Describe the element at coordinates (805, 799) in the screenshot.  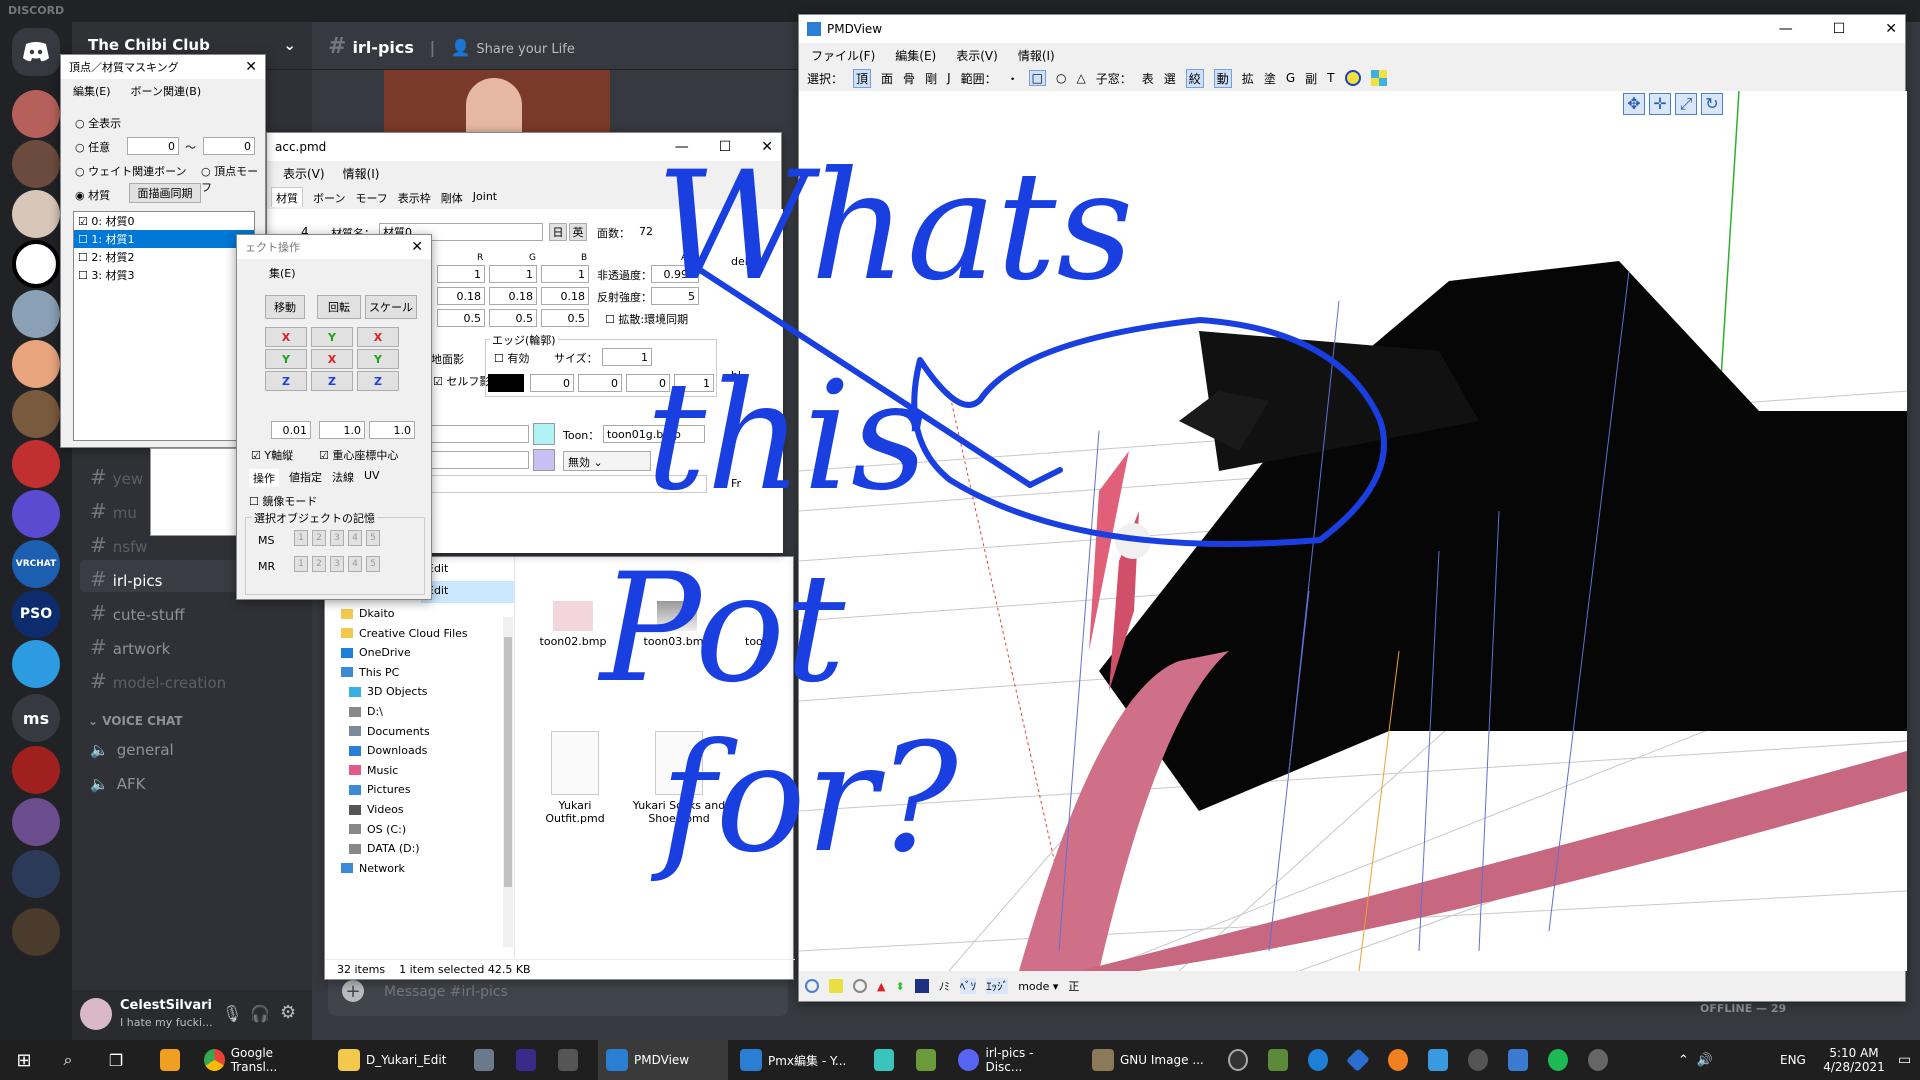
I see `annotation-word: for?` at that location.